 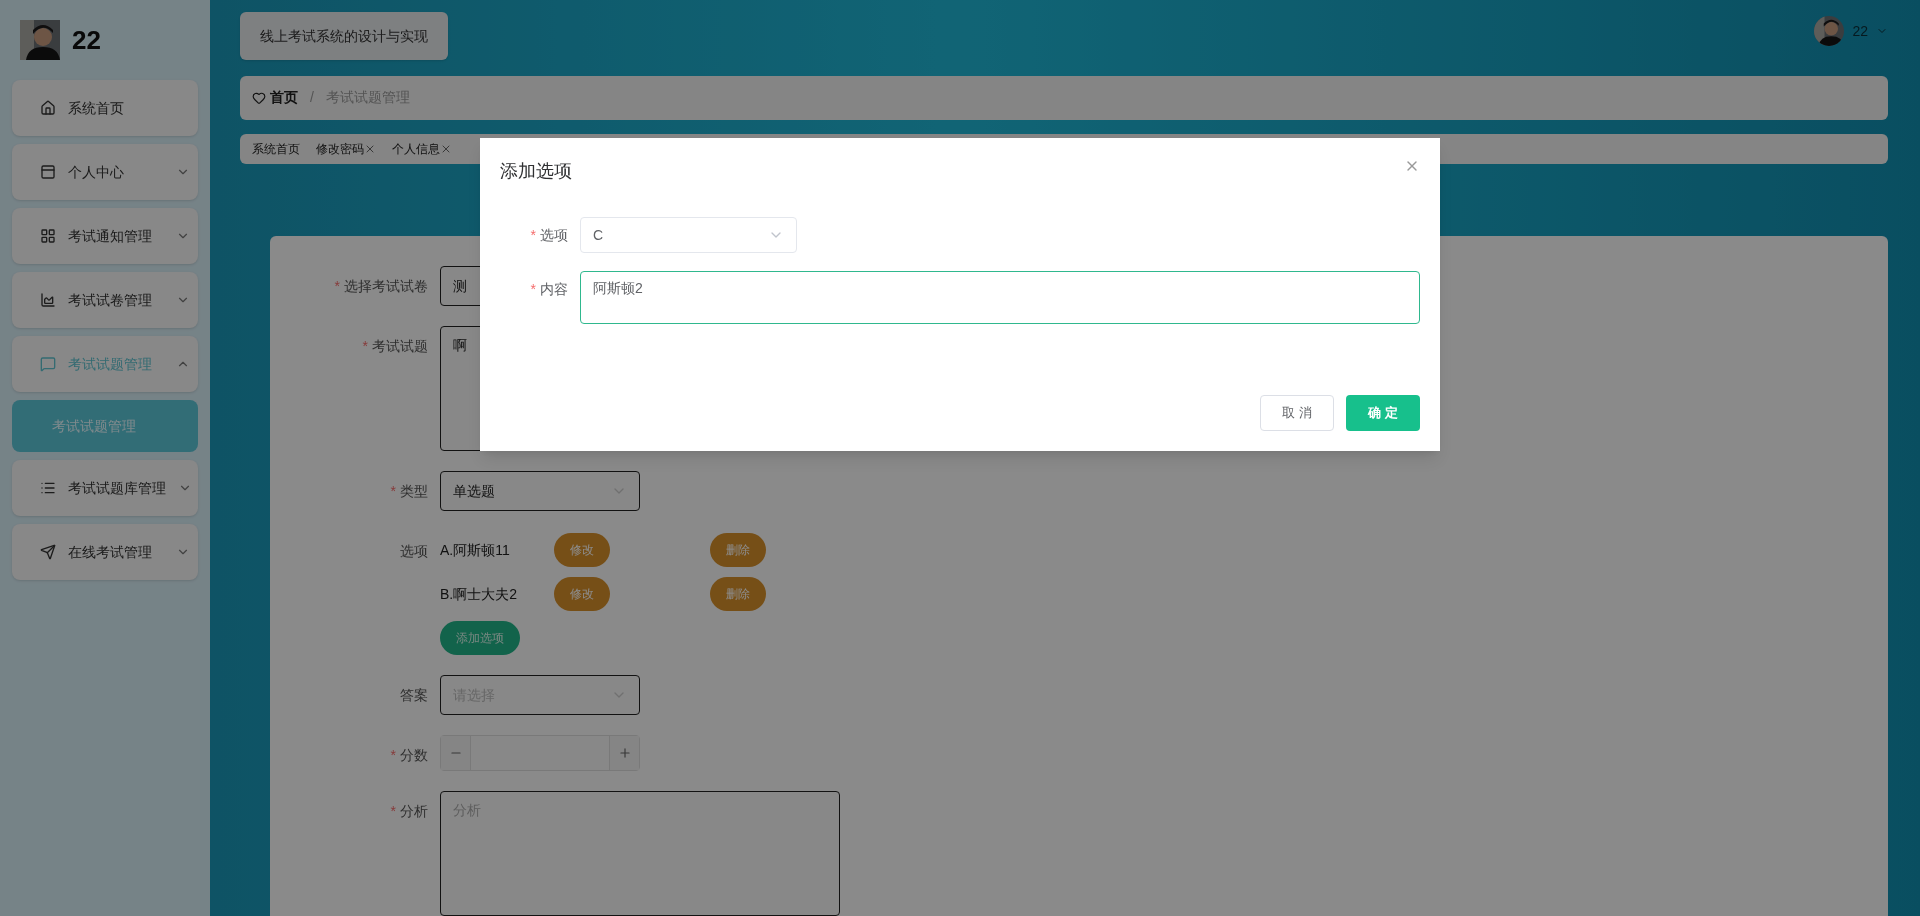 What do you see at coordinates (554, 289) in the screenshot?
I see `field-label: 内容` at bounding box center [554, 289].